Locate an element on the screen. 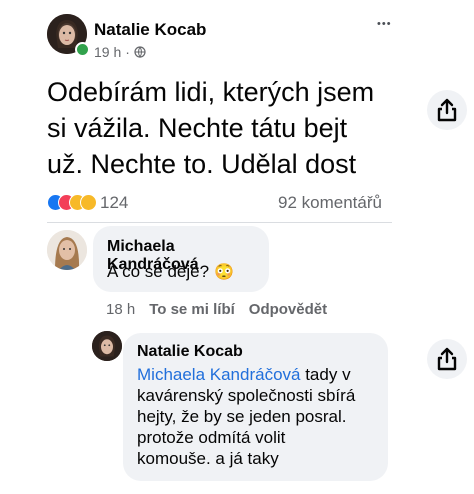  reply-author-avatar is located at coordinates (107, 346).